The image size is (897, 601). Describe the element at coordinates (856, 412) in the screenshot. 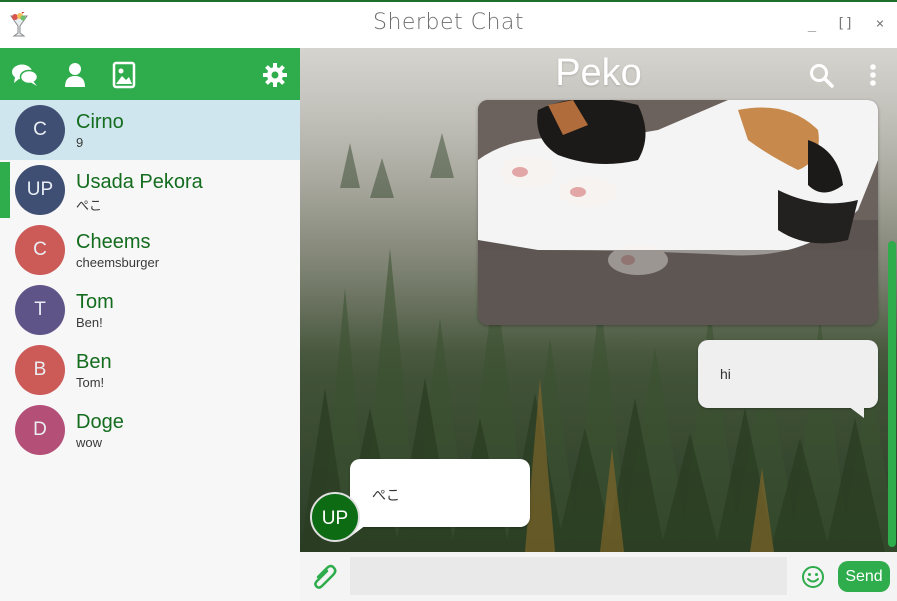

I see `bubble-tail` at that location.